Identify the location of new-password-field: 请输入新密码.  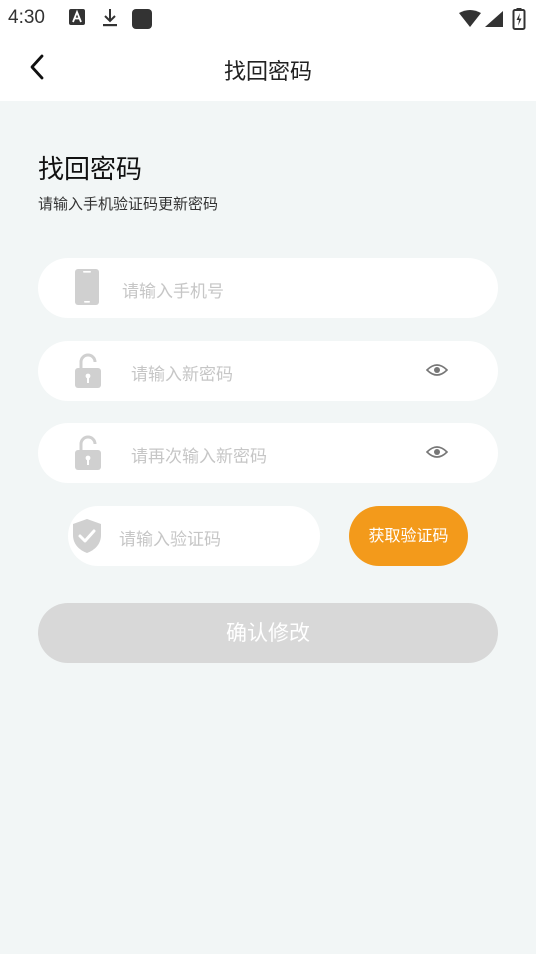
(268, 371).